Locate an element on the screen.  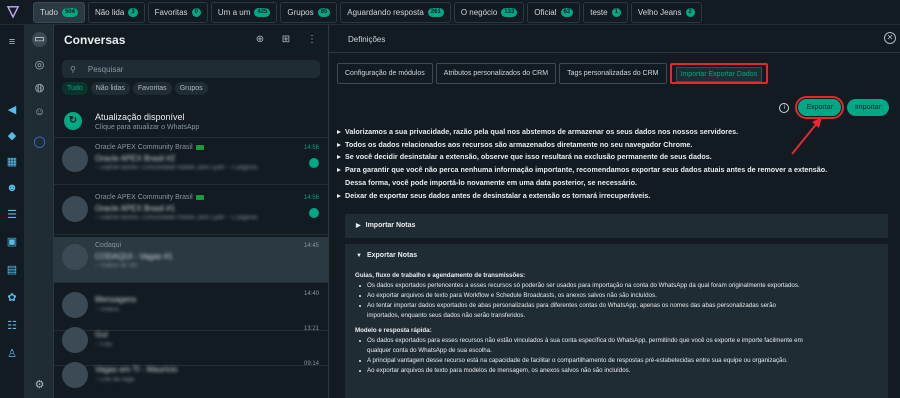
filter-tab-label: Aguardando resposta is located at coordinates (385, 12).